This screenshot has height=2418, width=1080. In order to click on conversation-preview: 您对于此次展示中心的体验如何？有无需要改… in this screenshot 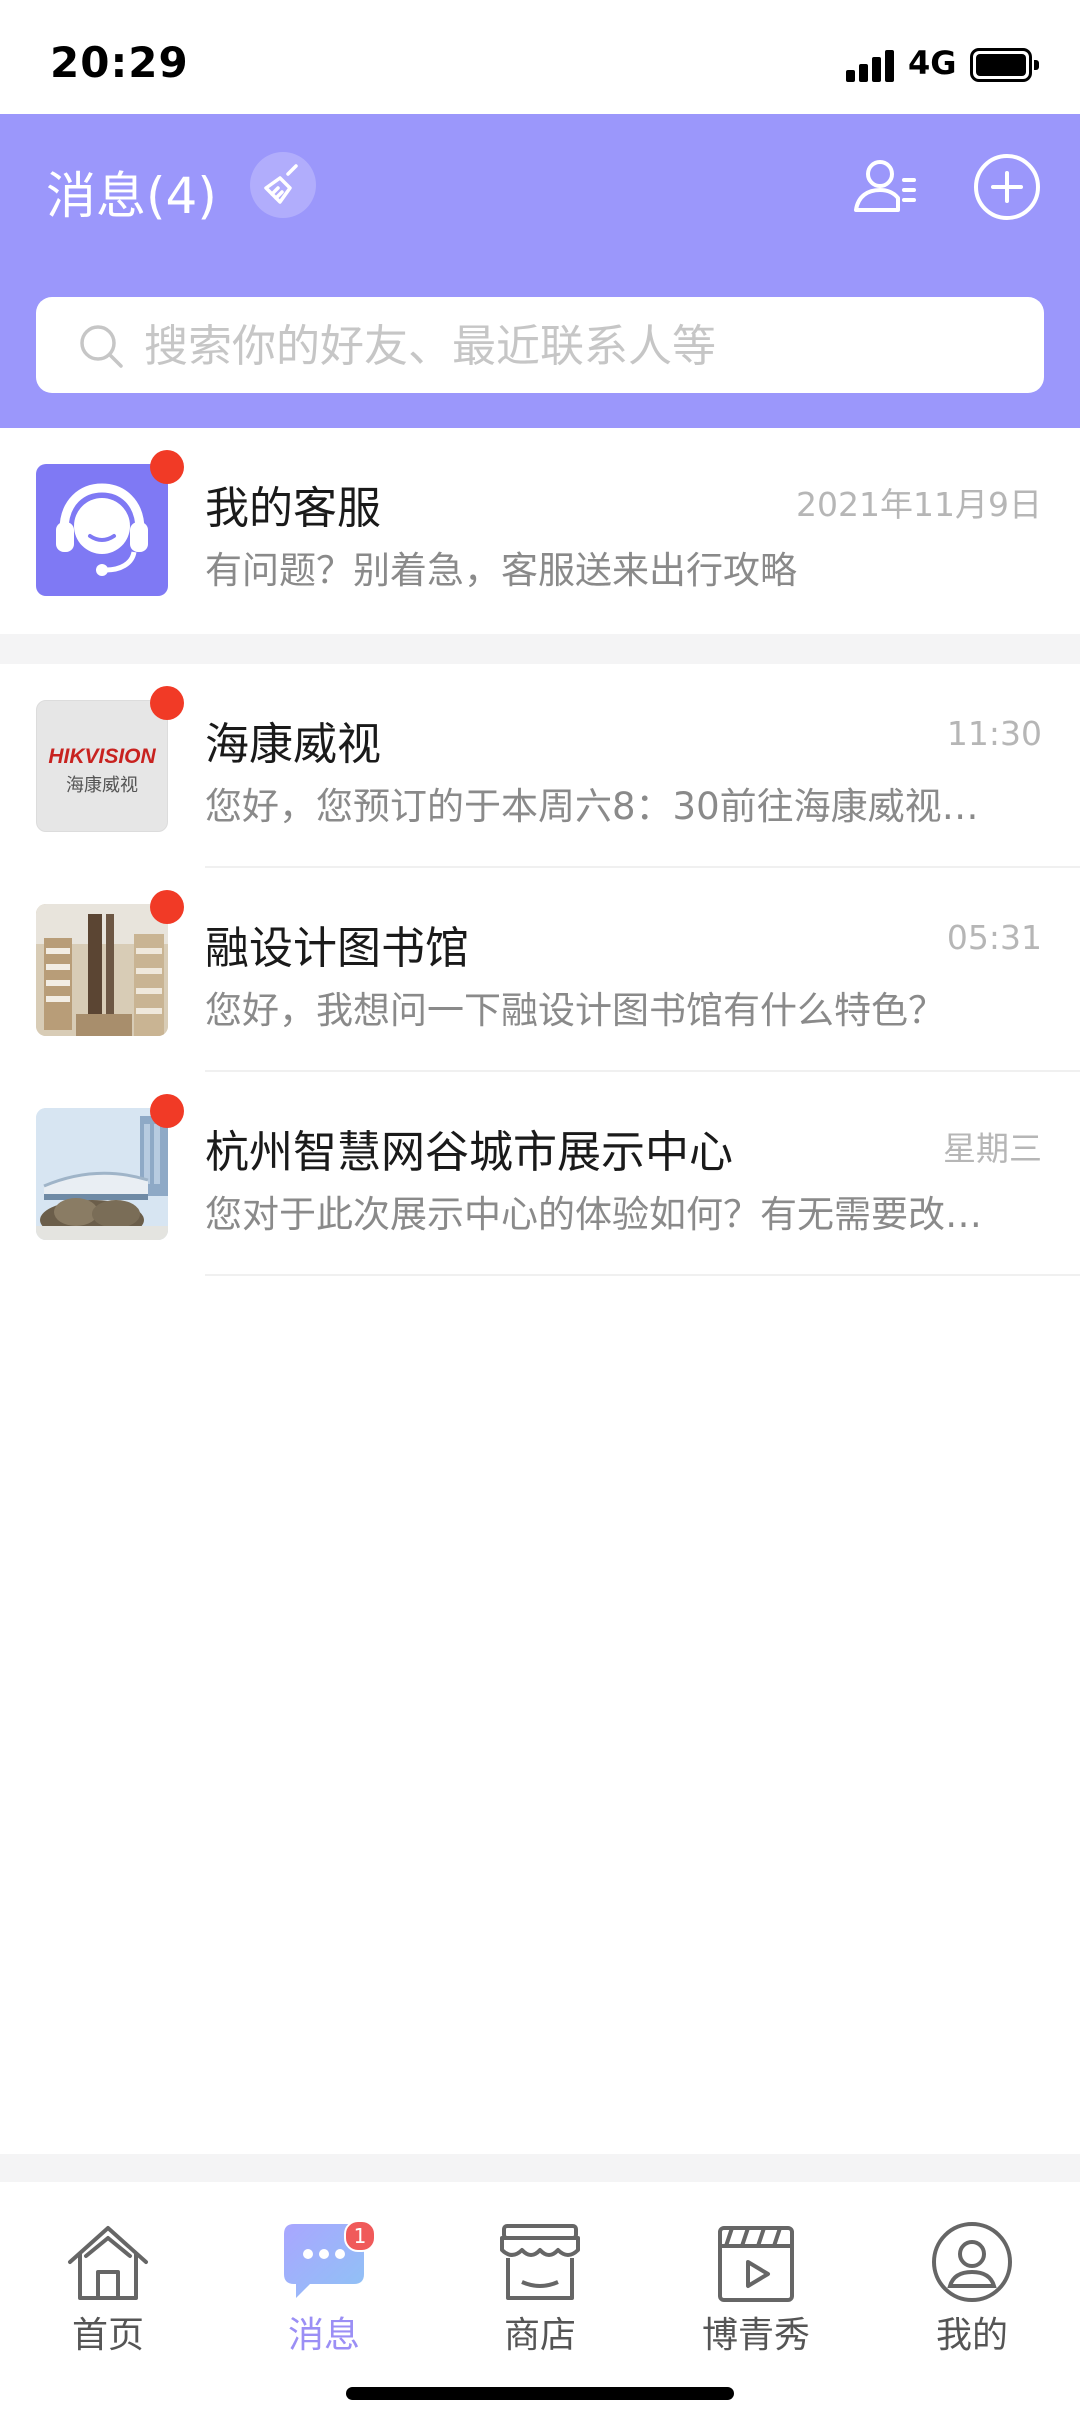, I will do `click(593, 1214)`.